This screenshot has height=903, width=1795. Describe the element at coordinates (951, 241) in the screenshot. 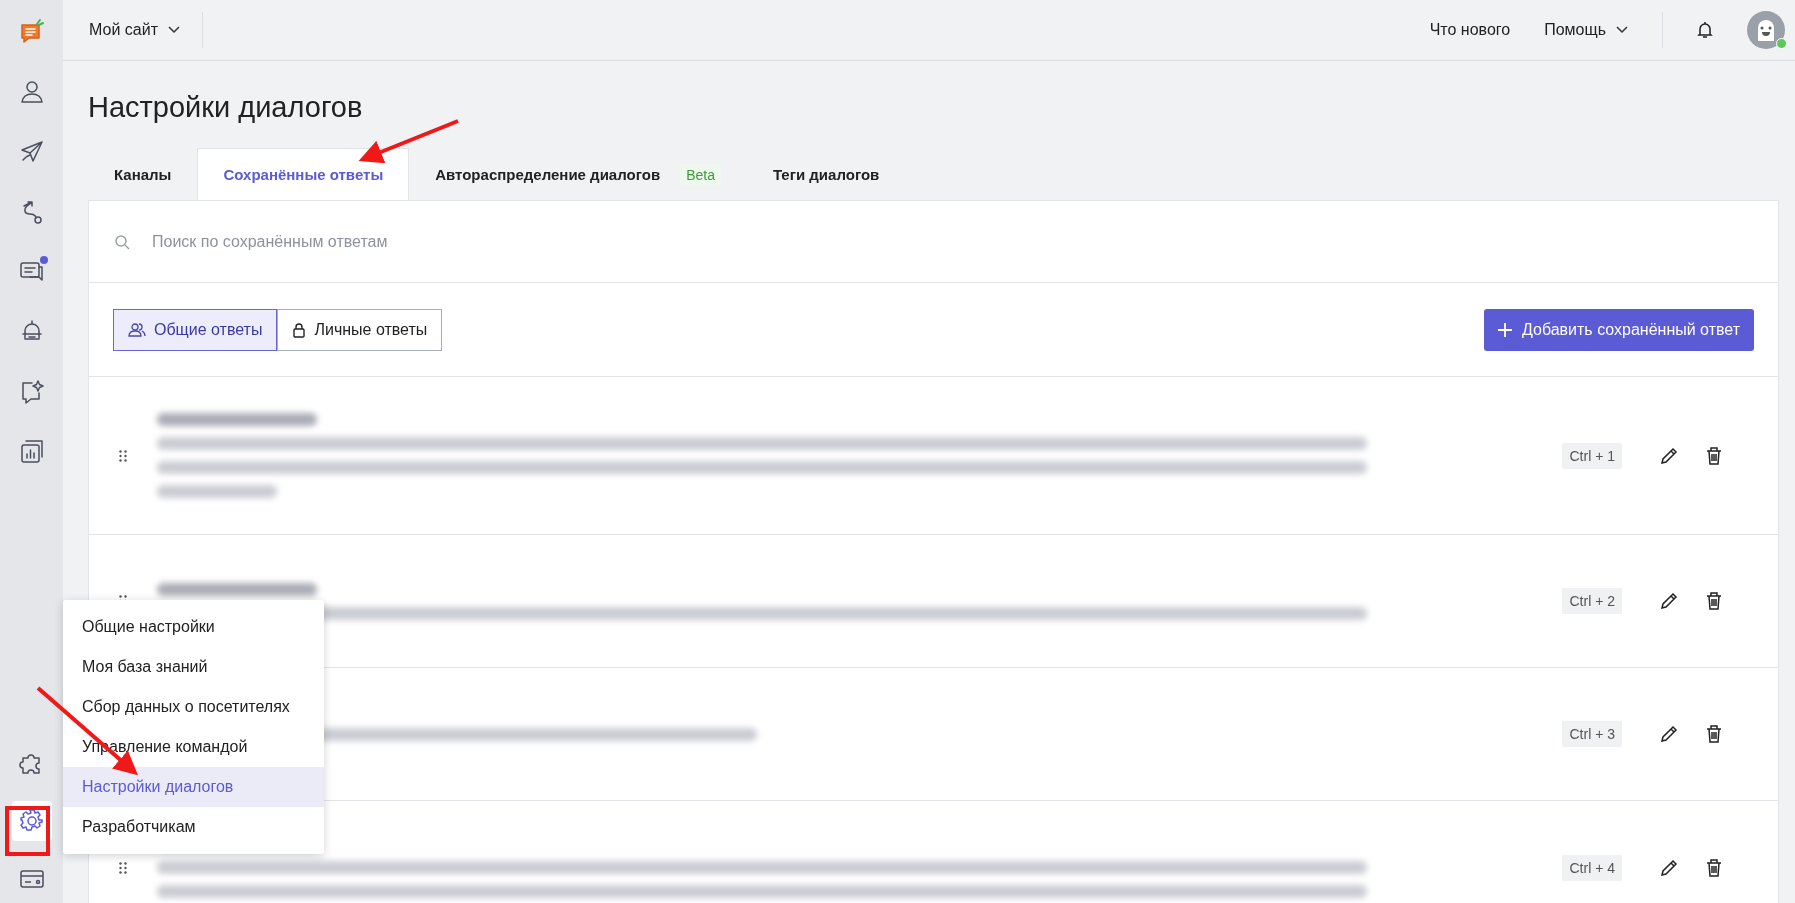

I see `search-field: Поиск по сохранённым ответам` at that location.